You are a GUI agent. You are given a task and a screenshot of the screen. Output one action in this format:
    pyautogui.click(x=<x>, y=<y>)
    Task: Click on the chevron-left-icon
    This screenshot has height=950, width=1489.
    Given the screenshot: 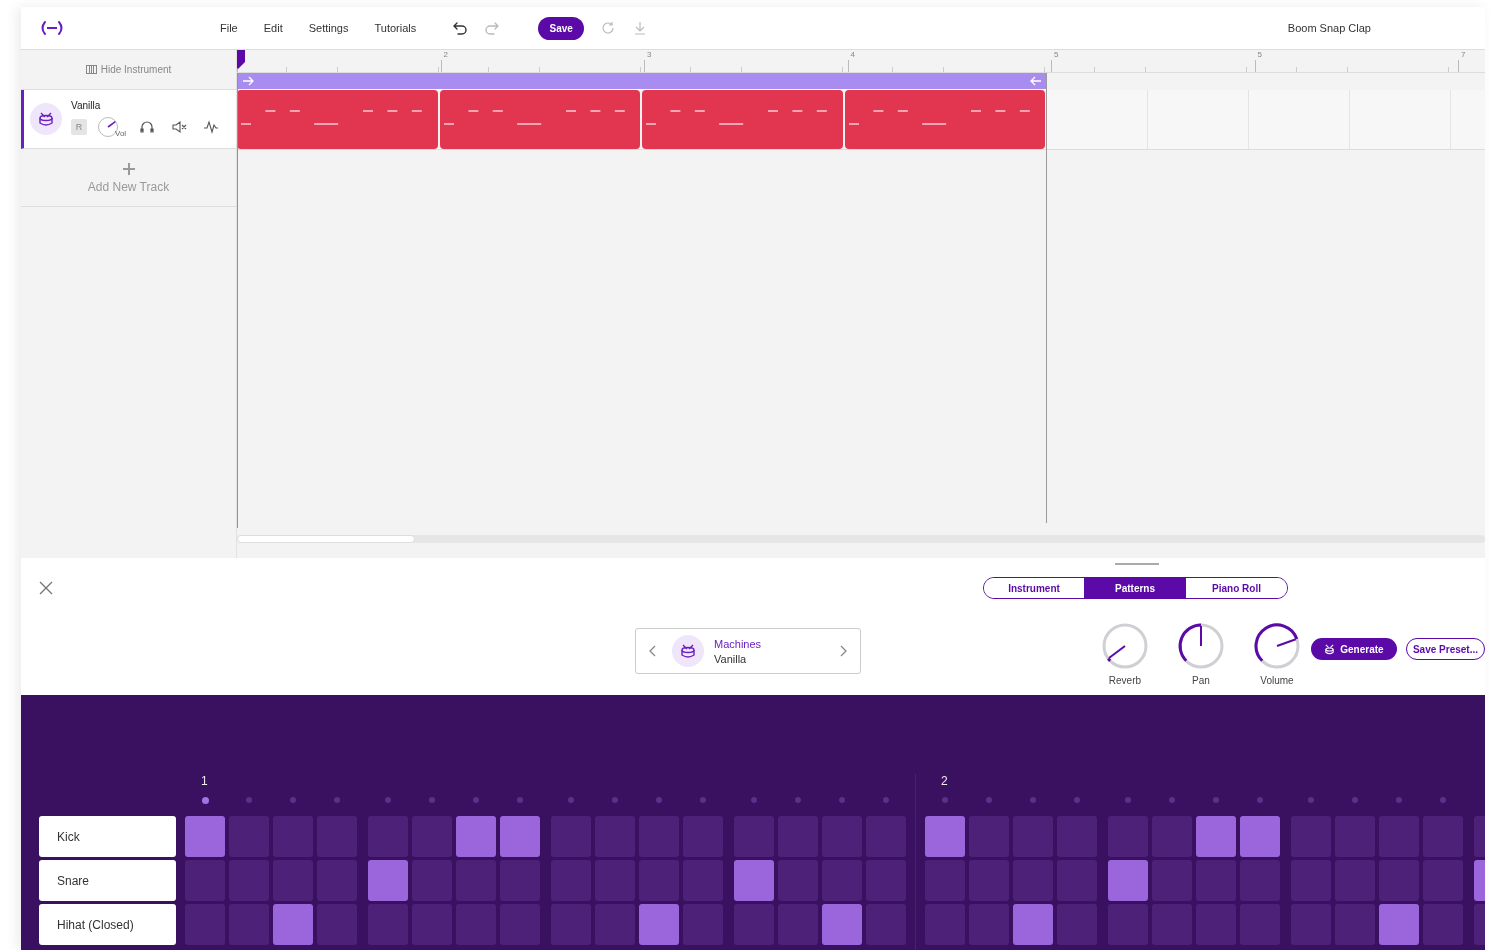 What is the action you would take?
    pyautogui.click(x=652, y=651)
    